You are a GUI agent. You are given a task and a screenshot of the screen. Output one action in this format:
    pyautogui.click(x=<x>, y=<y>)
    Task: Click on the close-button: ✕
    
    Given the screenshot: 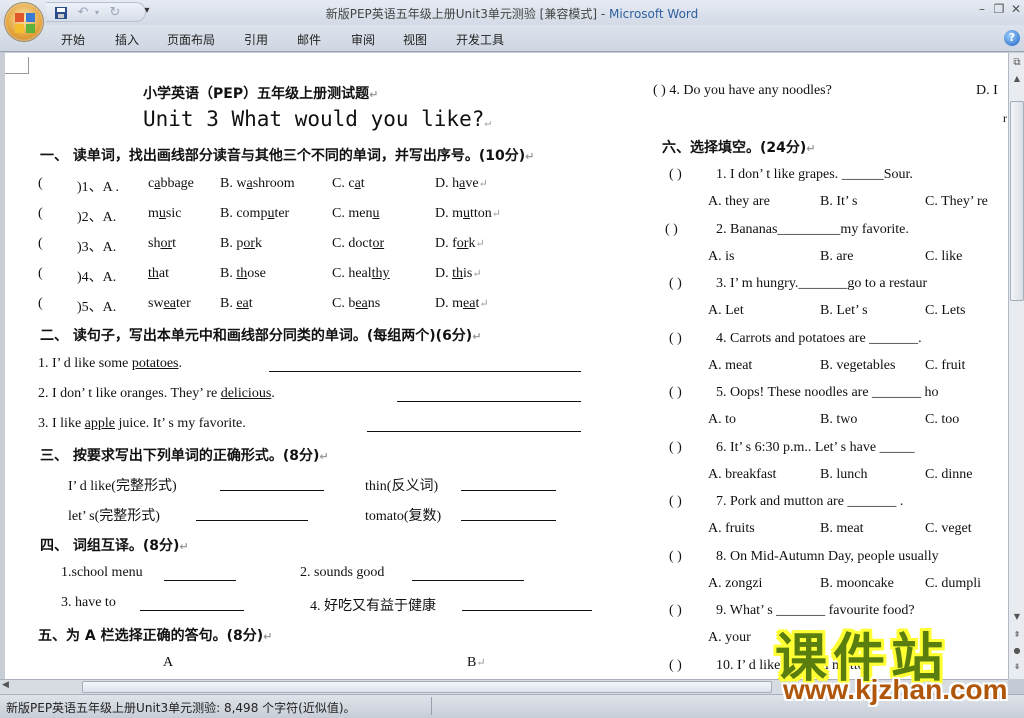 What is the action you would take?
    pyautogui.click(x=1016, y=9)
    